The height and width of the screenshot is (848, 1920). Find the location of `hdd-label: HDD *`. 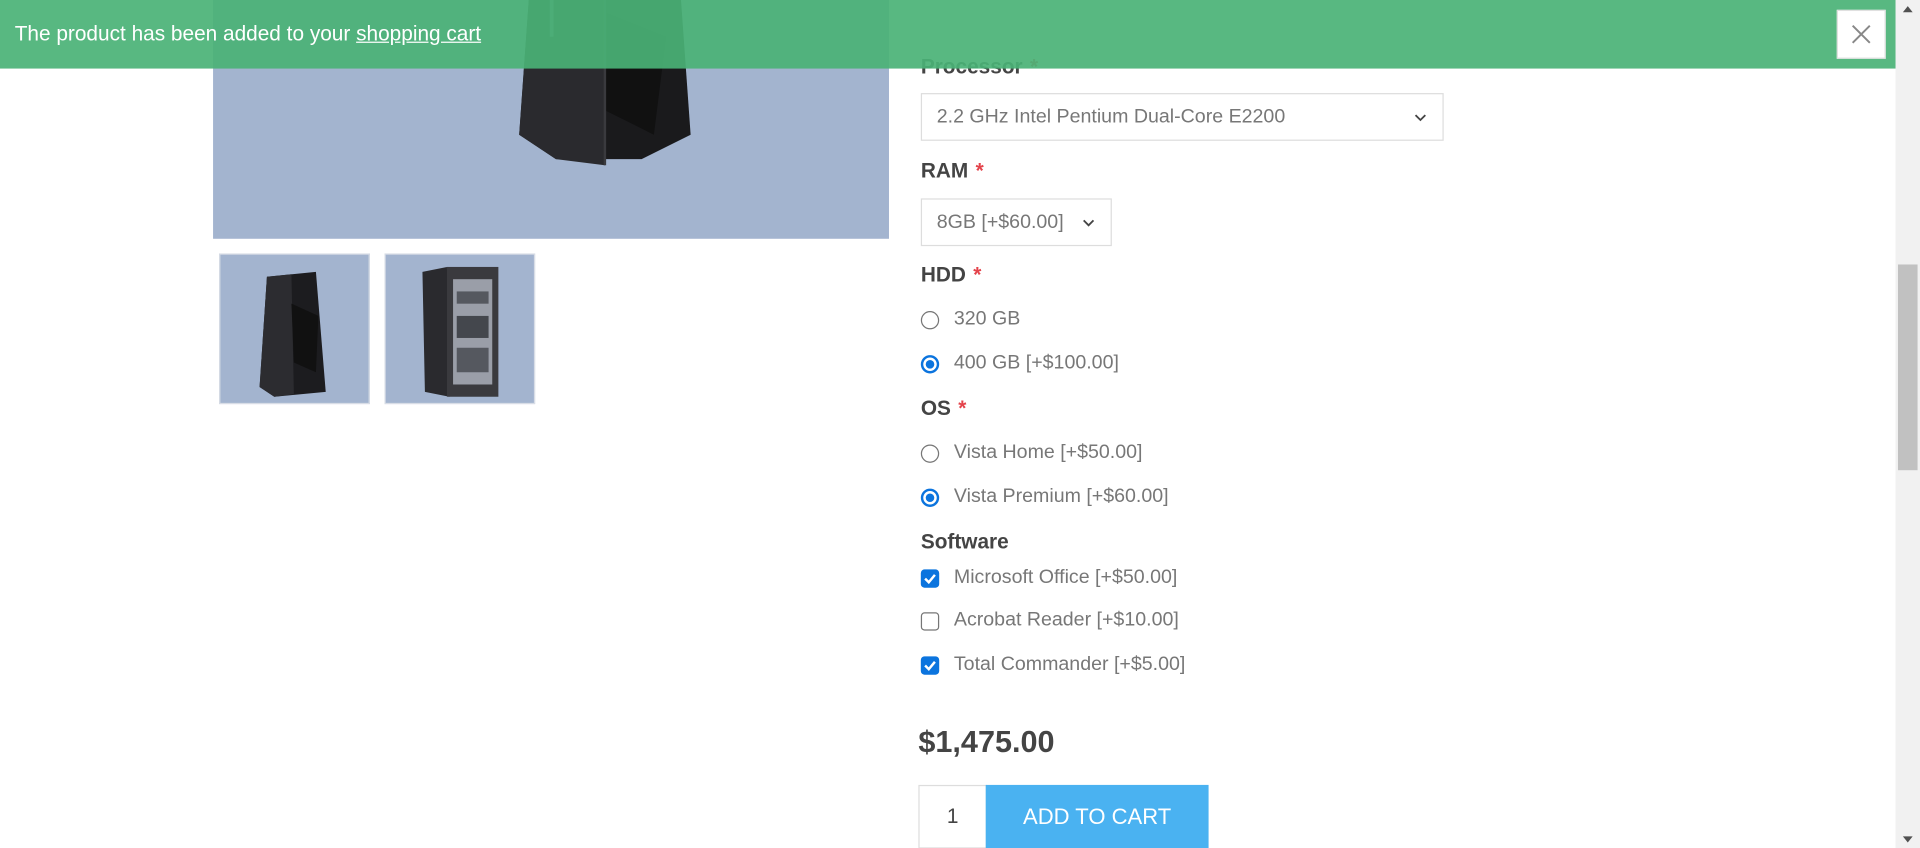

hdd-label: HDD * is located at coordinates (951, 275).